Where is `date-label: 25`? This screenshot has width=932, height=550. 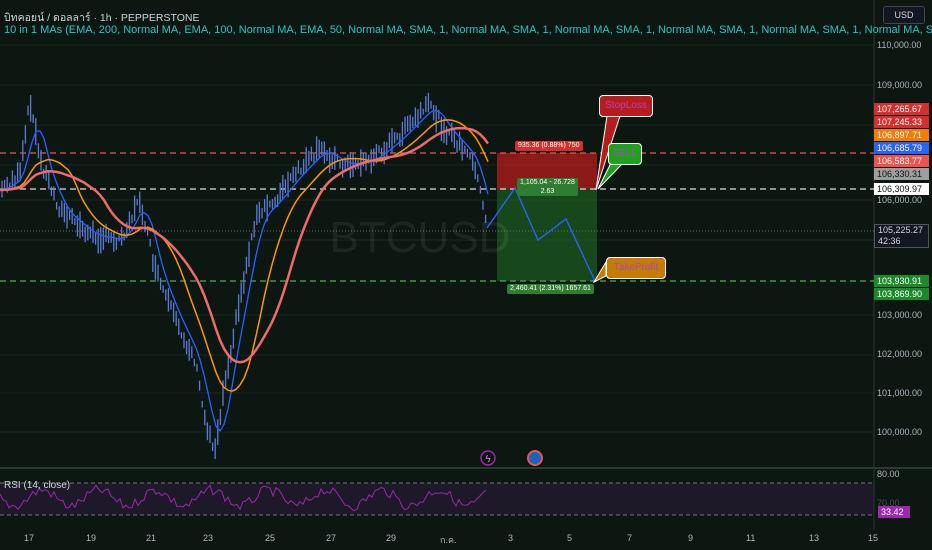
date-label: 25 is located at coordinates (270, 538).